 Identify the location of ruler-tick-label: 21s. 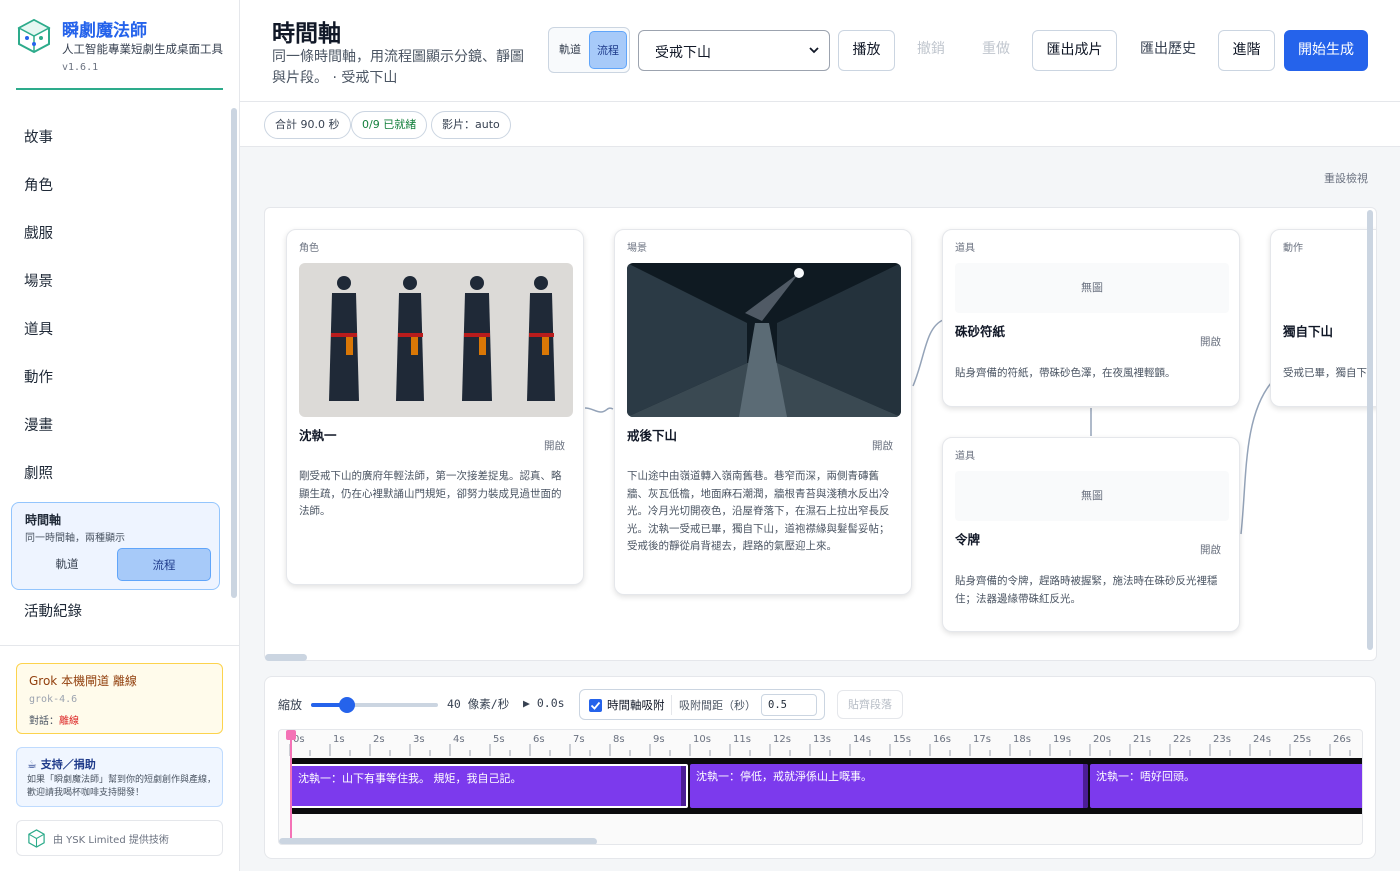
(1142, 739).